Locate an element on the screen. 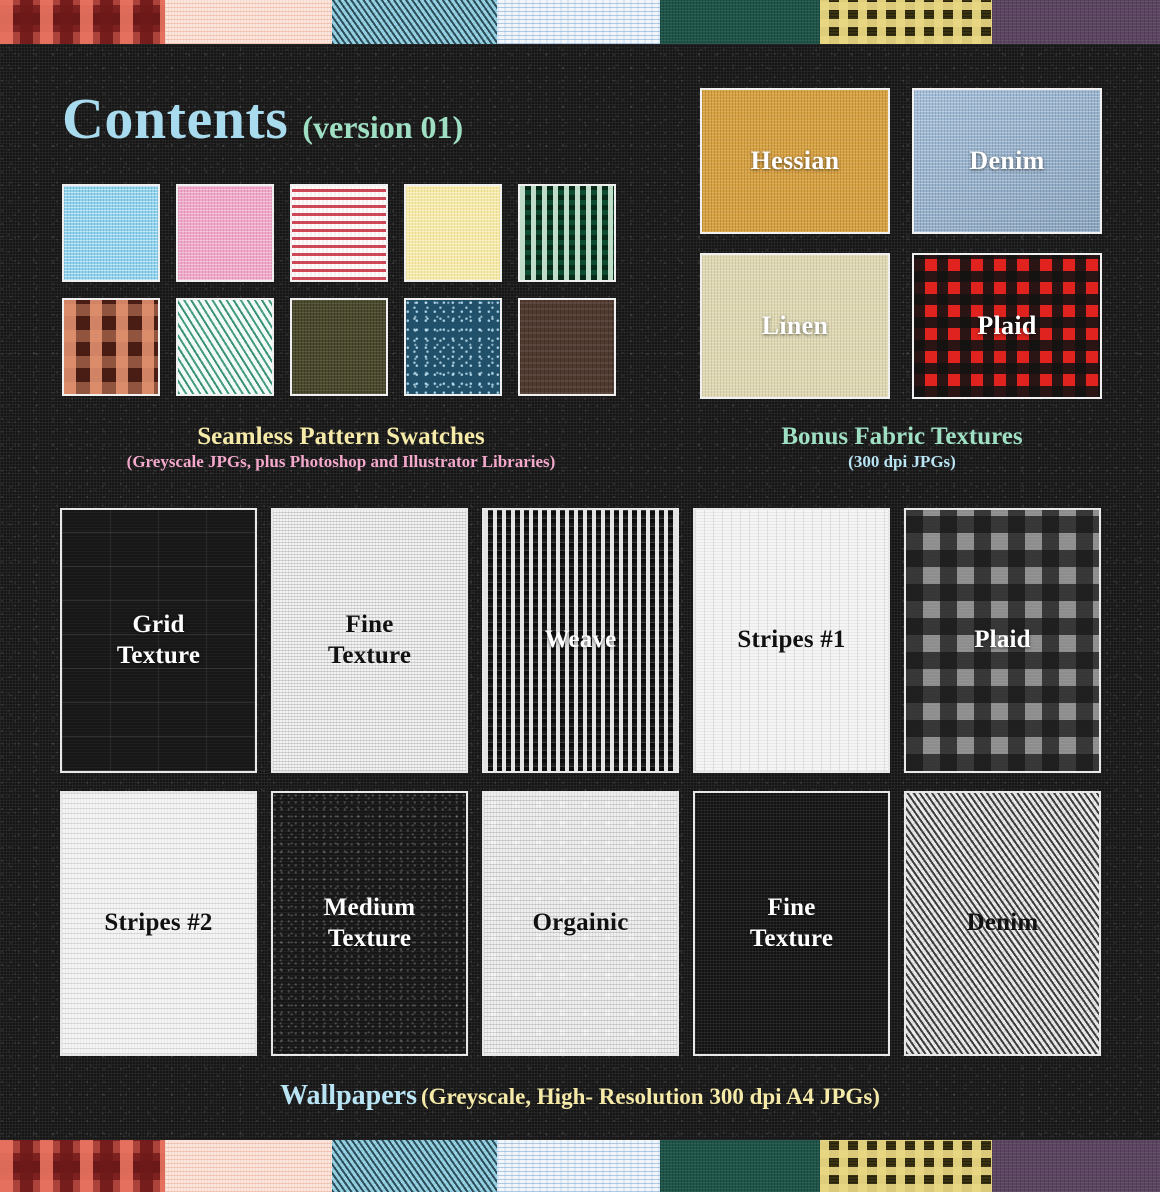  swatch-pink-canvas is located at coordinates (225, 233).